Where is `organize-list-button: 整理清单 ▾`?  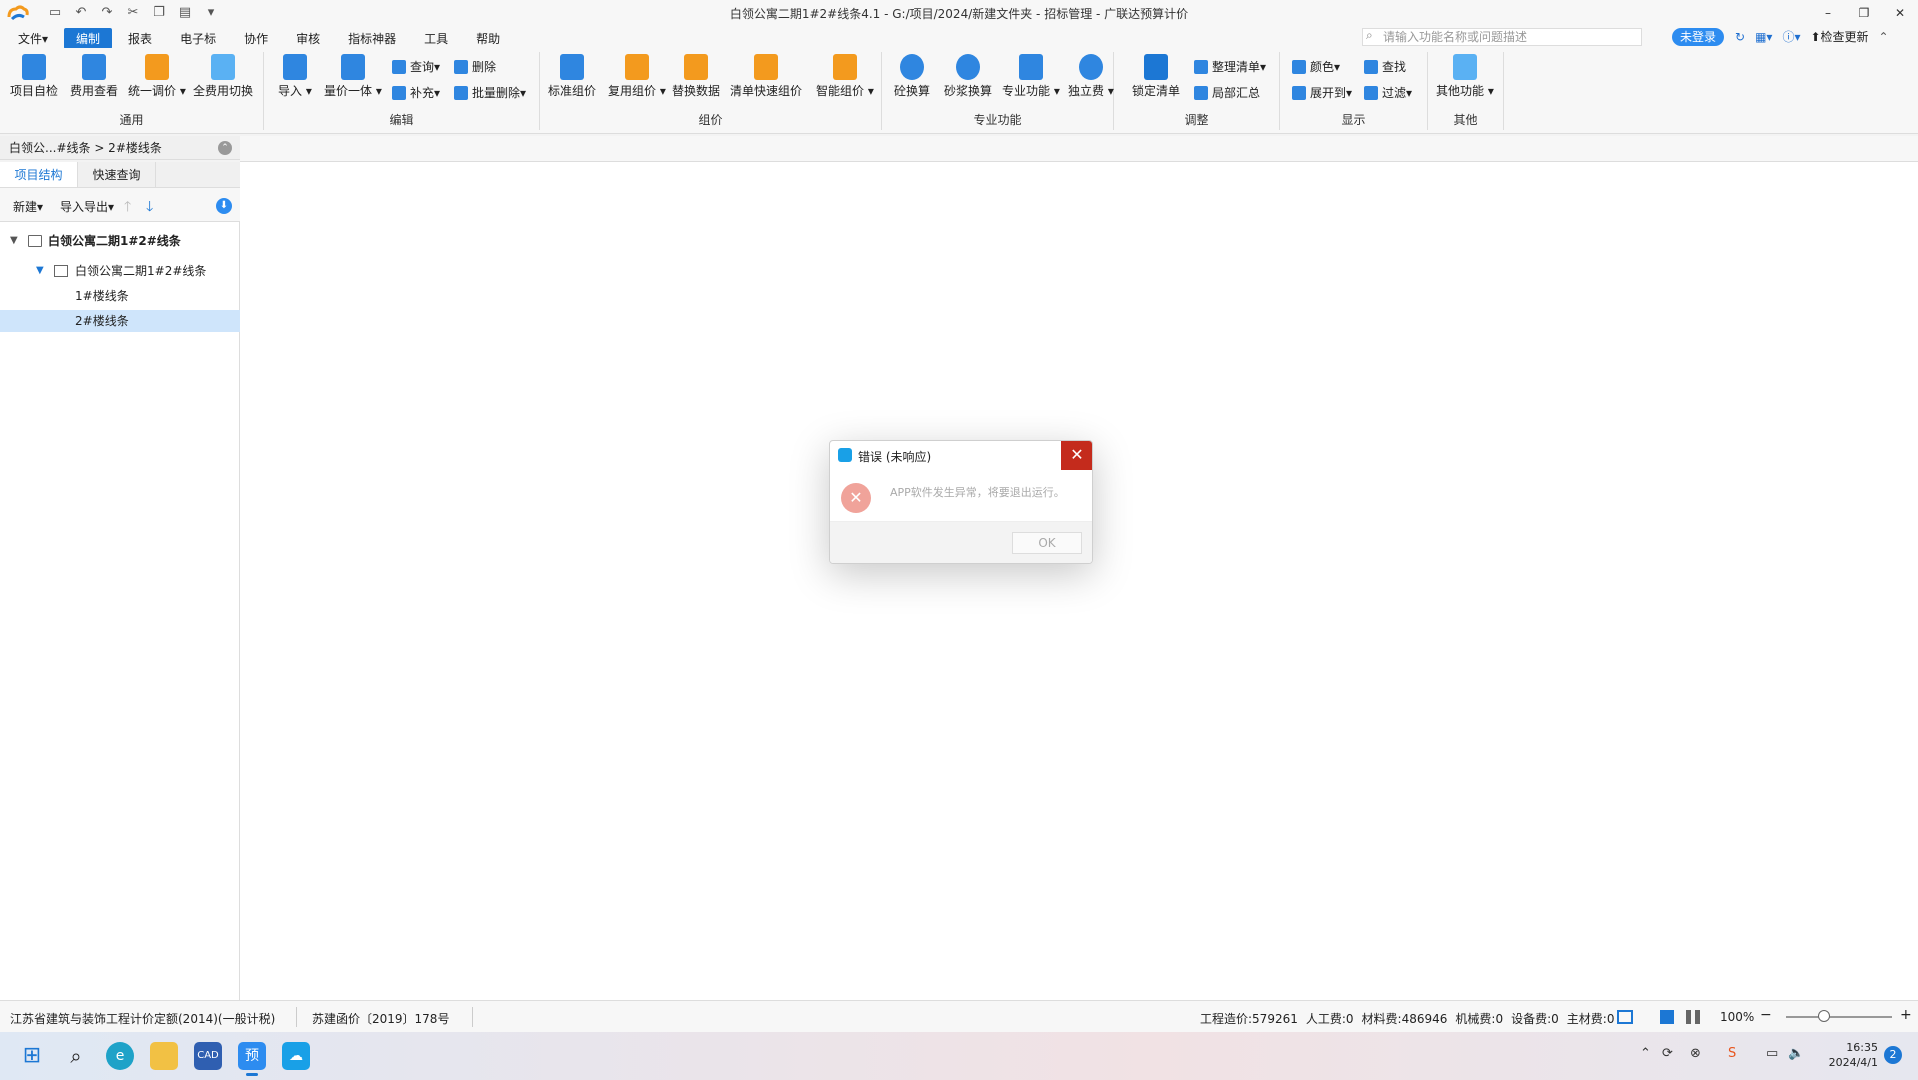
organize-list-button: 整理清单 ▾ is located at coordinates (1230, 66).